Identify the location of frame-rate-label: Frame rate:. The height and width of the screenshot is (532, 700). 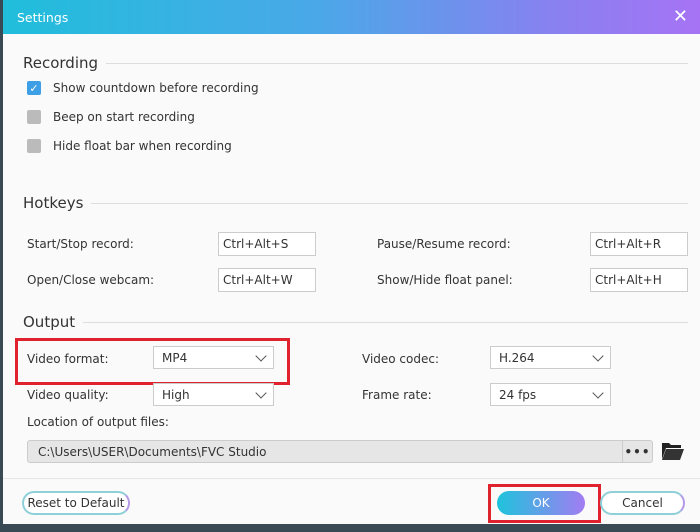
(397, 395).